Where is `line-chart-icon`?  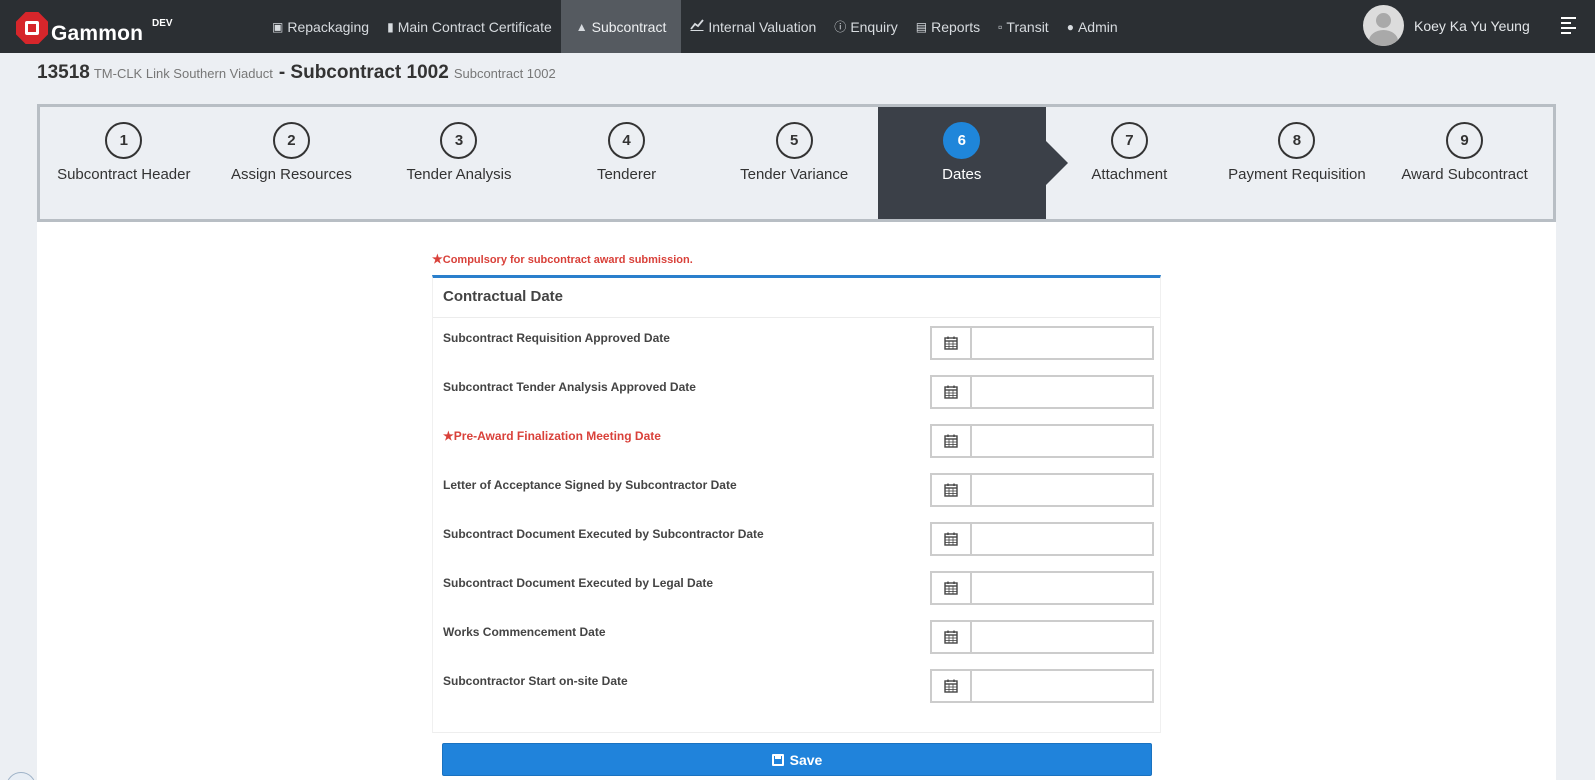
line-chart-icon is located at coordinates (697, 26).